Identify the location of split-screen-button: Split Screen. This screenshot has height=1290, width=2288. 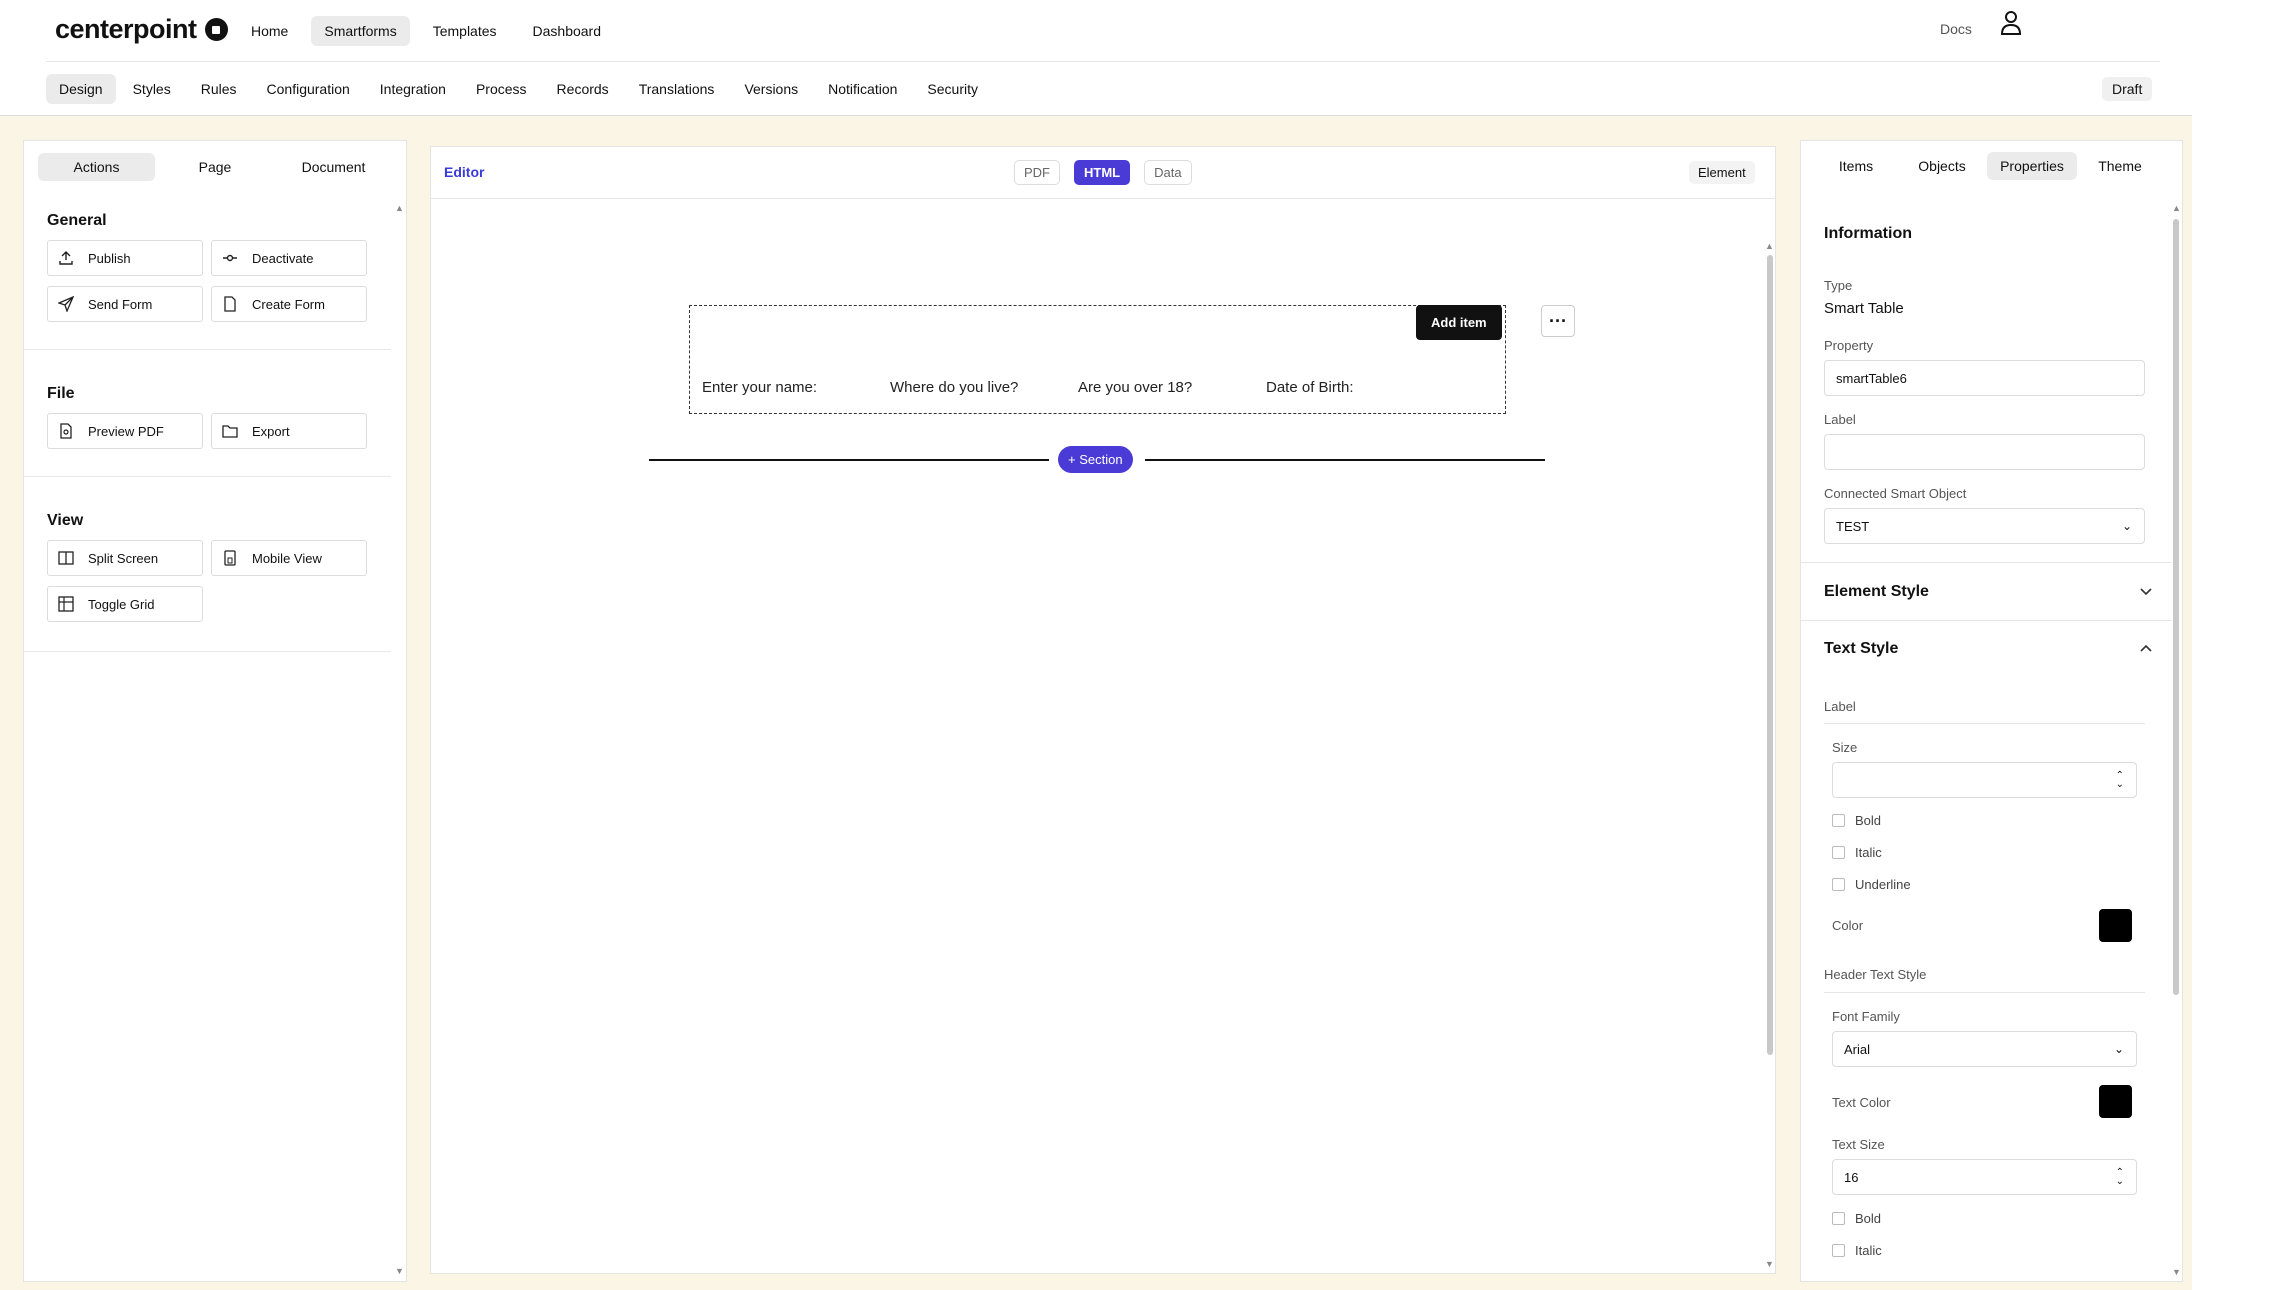
(125, 558).